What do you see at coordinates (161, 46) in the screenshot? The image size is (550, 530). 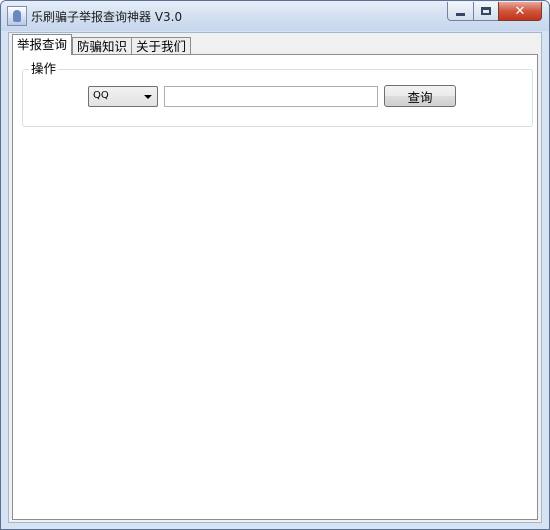 I see `tab-about-us: 关于我们` at bounding box center [161, 46].